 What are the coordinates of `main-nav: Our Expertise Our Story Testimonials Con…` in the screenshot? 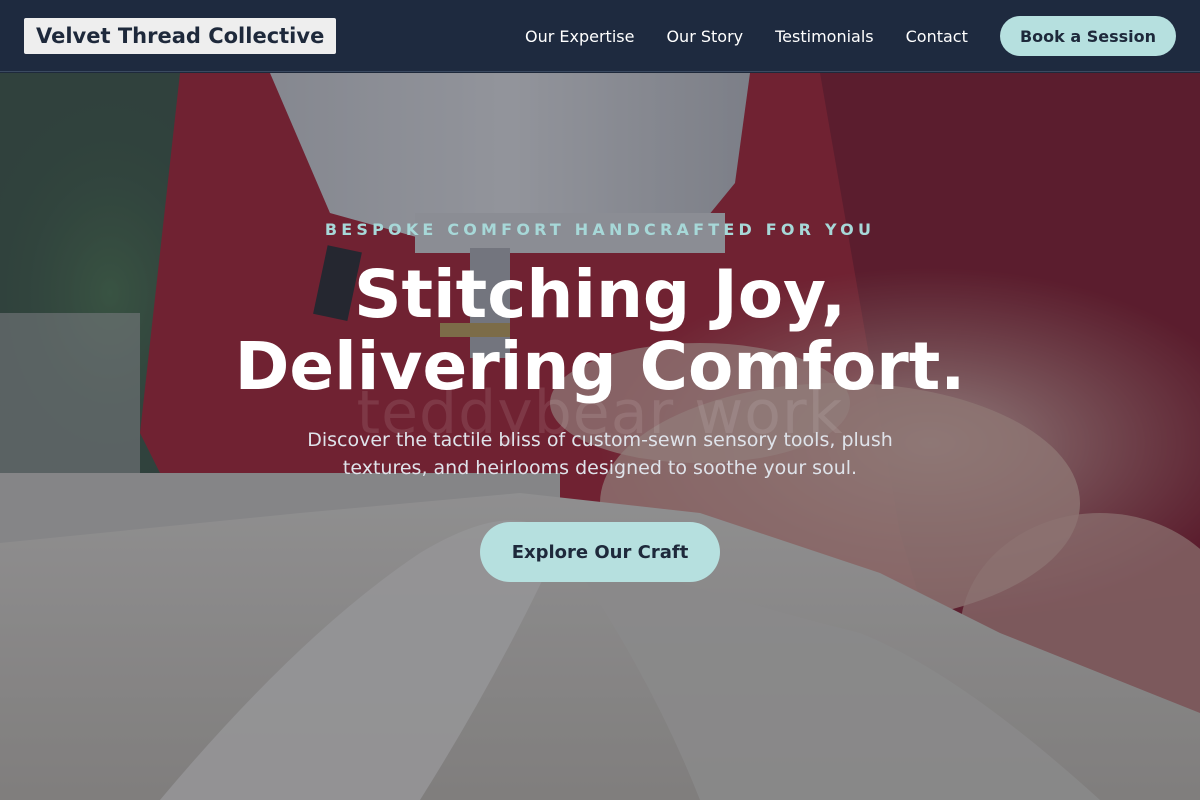 It's located at (746, 36).